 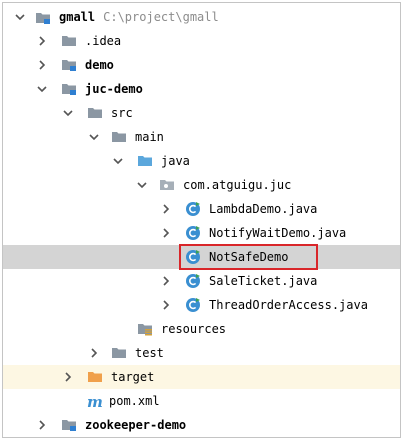 I want to click on tree-row-test: test, so click(x=201, y=353).